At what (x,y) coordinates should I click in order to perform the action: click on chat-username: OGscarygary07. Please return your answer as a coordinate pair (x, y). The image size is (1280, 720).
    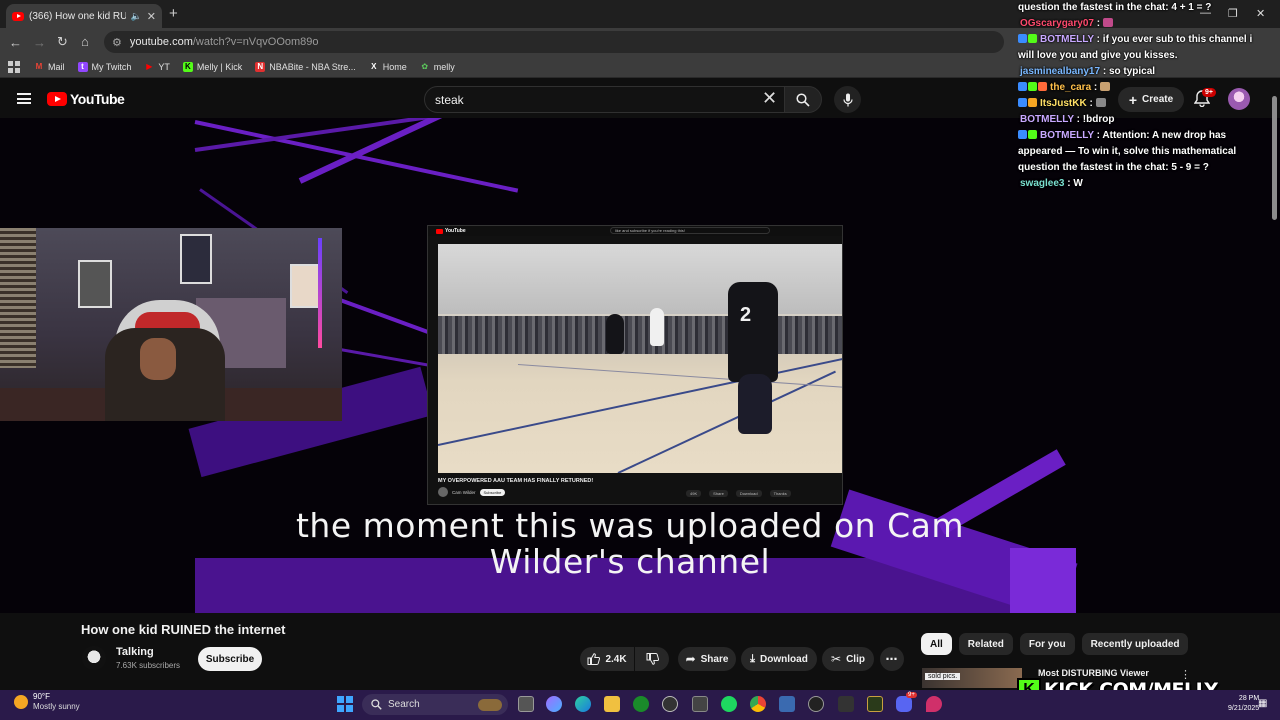
    Looking at the image, I should click on (1057, 23).